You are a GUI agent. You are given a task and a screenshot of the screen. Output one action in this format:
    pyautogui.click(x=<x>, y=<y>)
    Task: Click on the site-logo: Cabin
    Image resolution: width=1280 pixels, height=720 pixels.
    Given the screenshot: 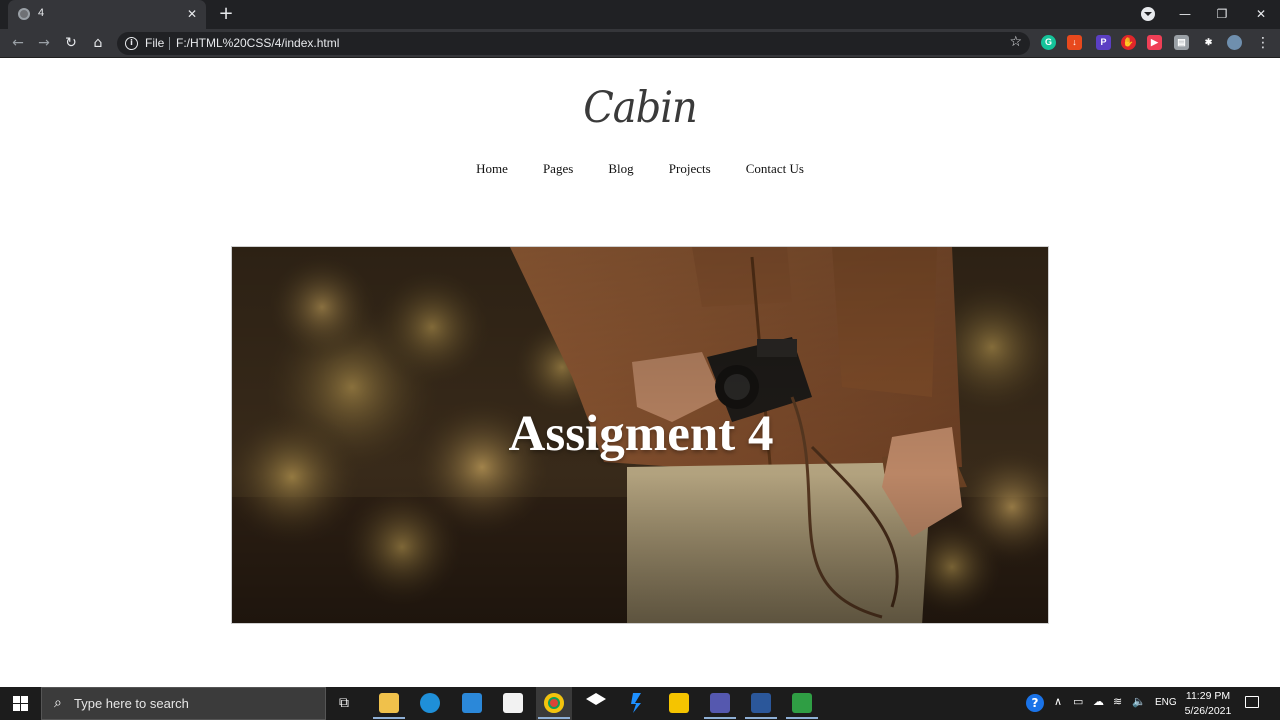 What is the action you would take?
    pyautogui.click(x=640, y=108)
    